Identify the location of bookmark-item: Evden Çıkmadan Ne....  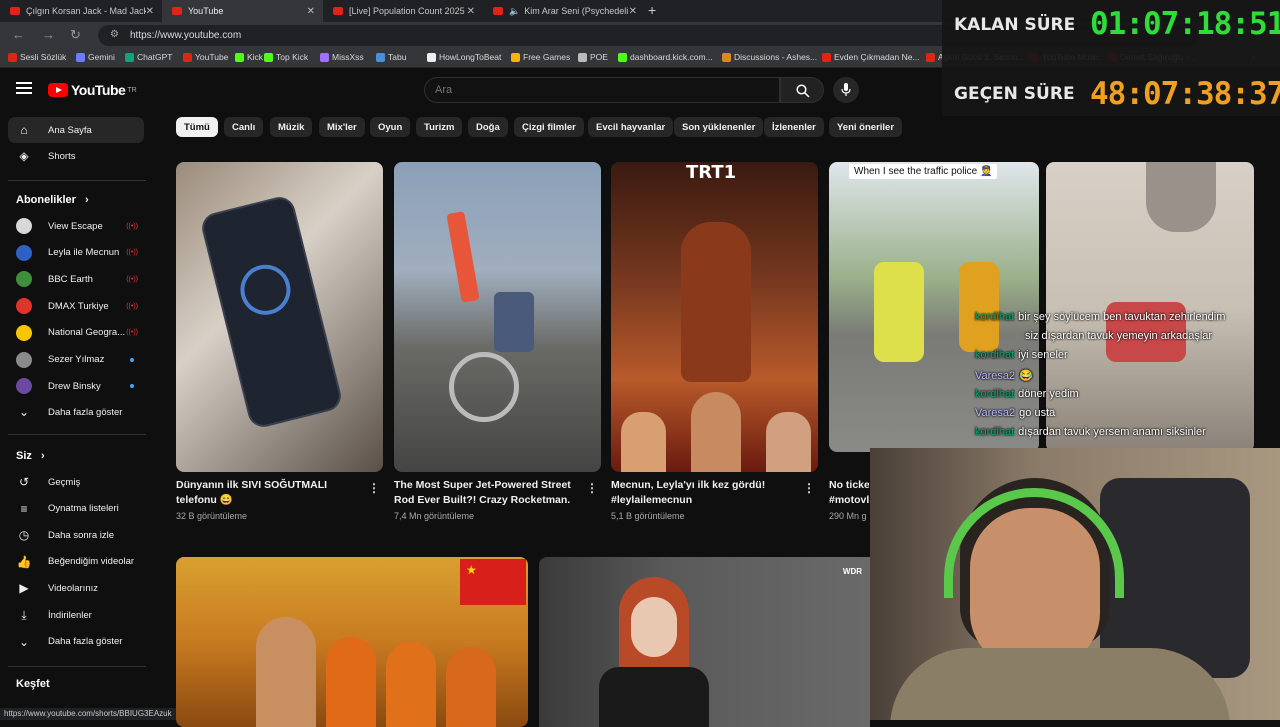
(871, 57).